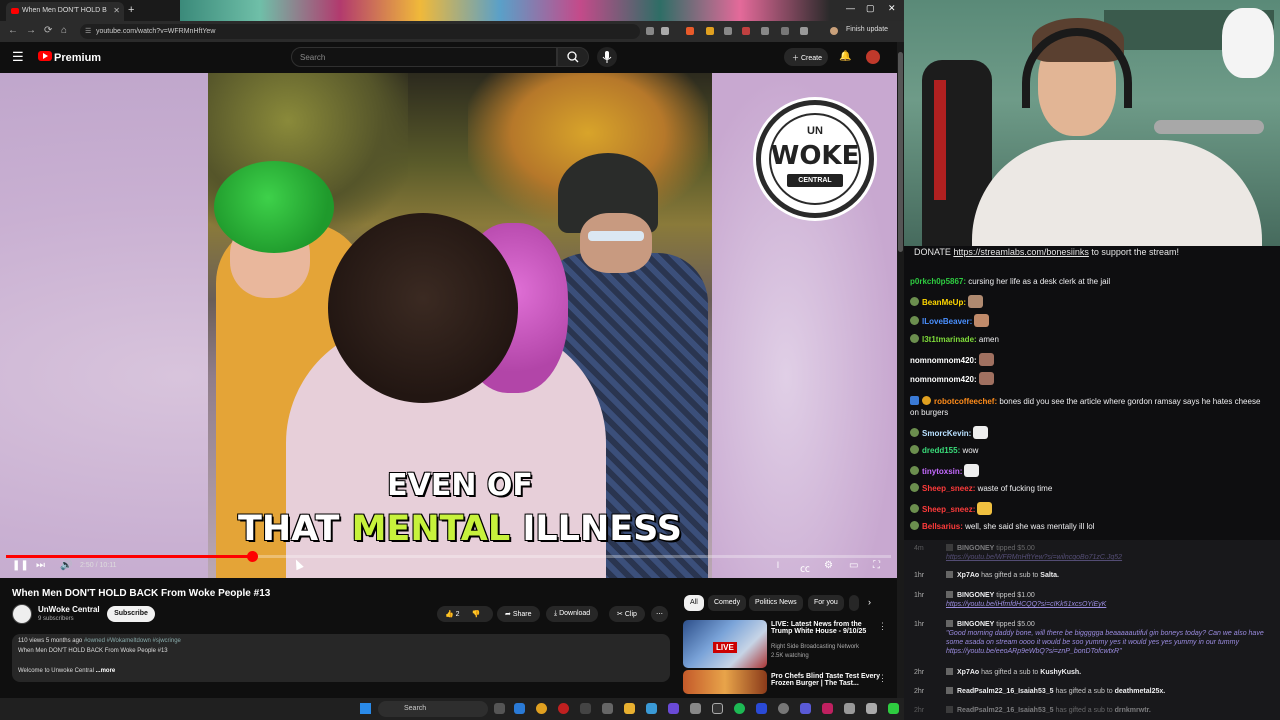 The image size is (1280, 720). Describe the element at coordinates (876, 565) in the screenshot. I see `fullscreen-icon: ⛶` at that location.